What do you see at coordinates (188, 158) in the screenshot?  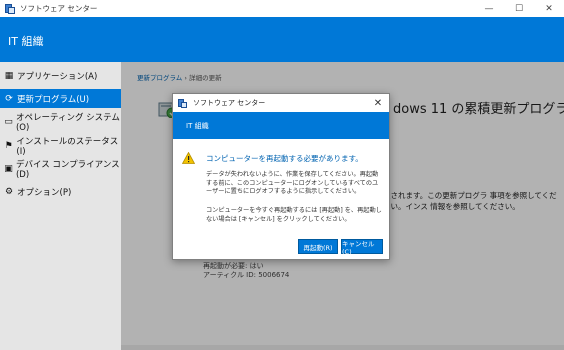 I see `warning-icon` at bounding box center [188, 158].